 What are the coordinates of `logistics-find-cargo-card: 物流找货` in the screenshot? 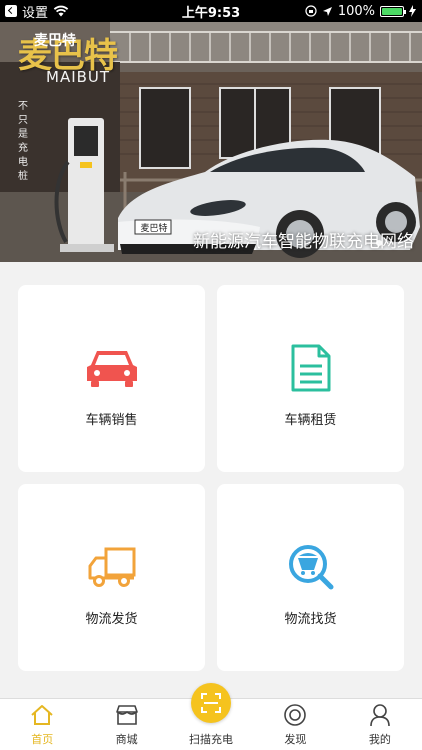 It's located at (310, 577).